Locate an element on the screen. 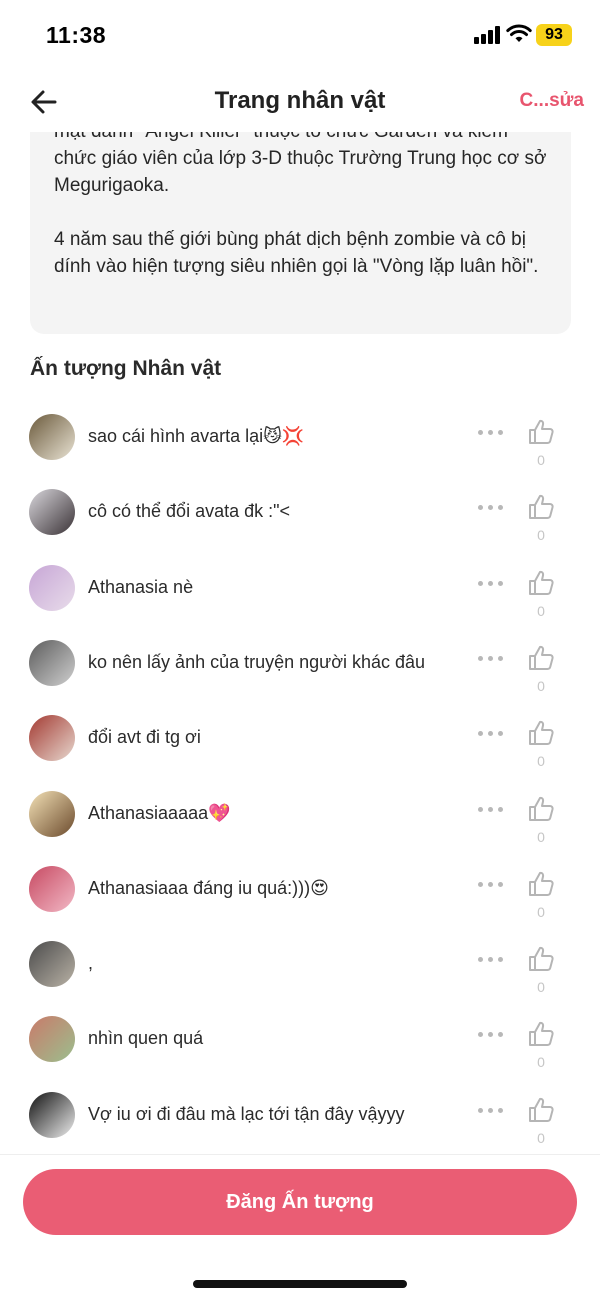  impression-item: sao cái hình avarta lại😼💢 0 is located at coordinates (300, 437).